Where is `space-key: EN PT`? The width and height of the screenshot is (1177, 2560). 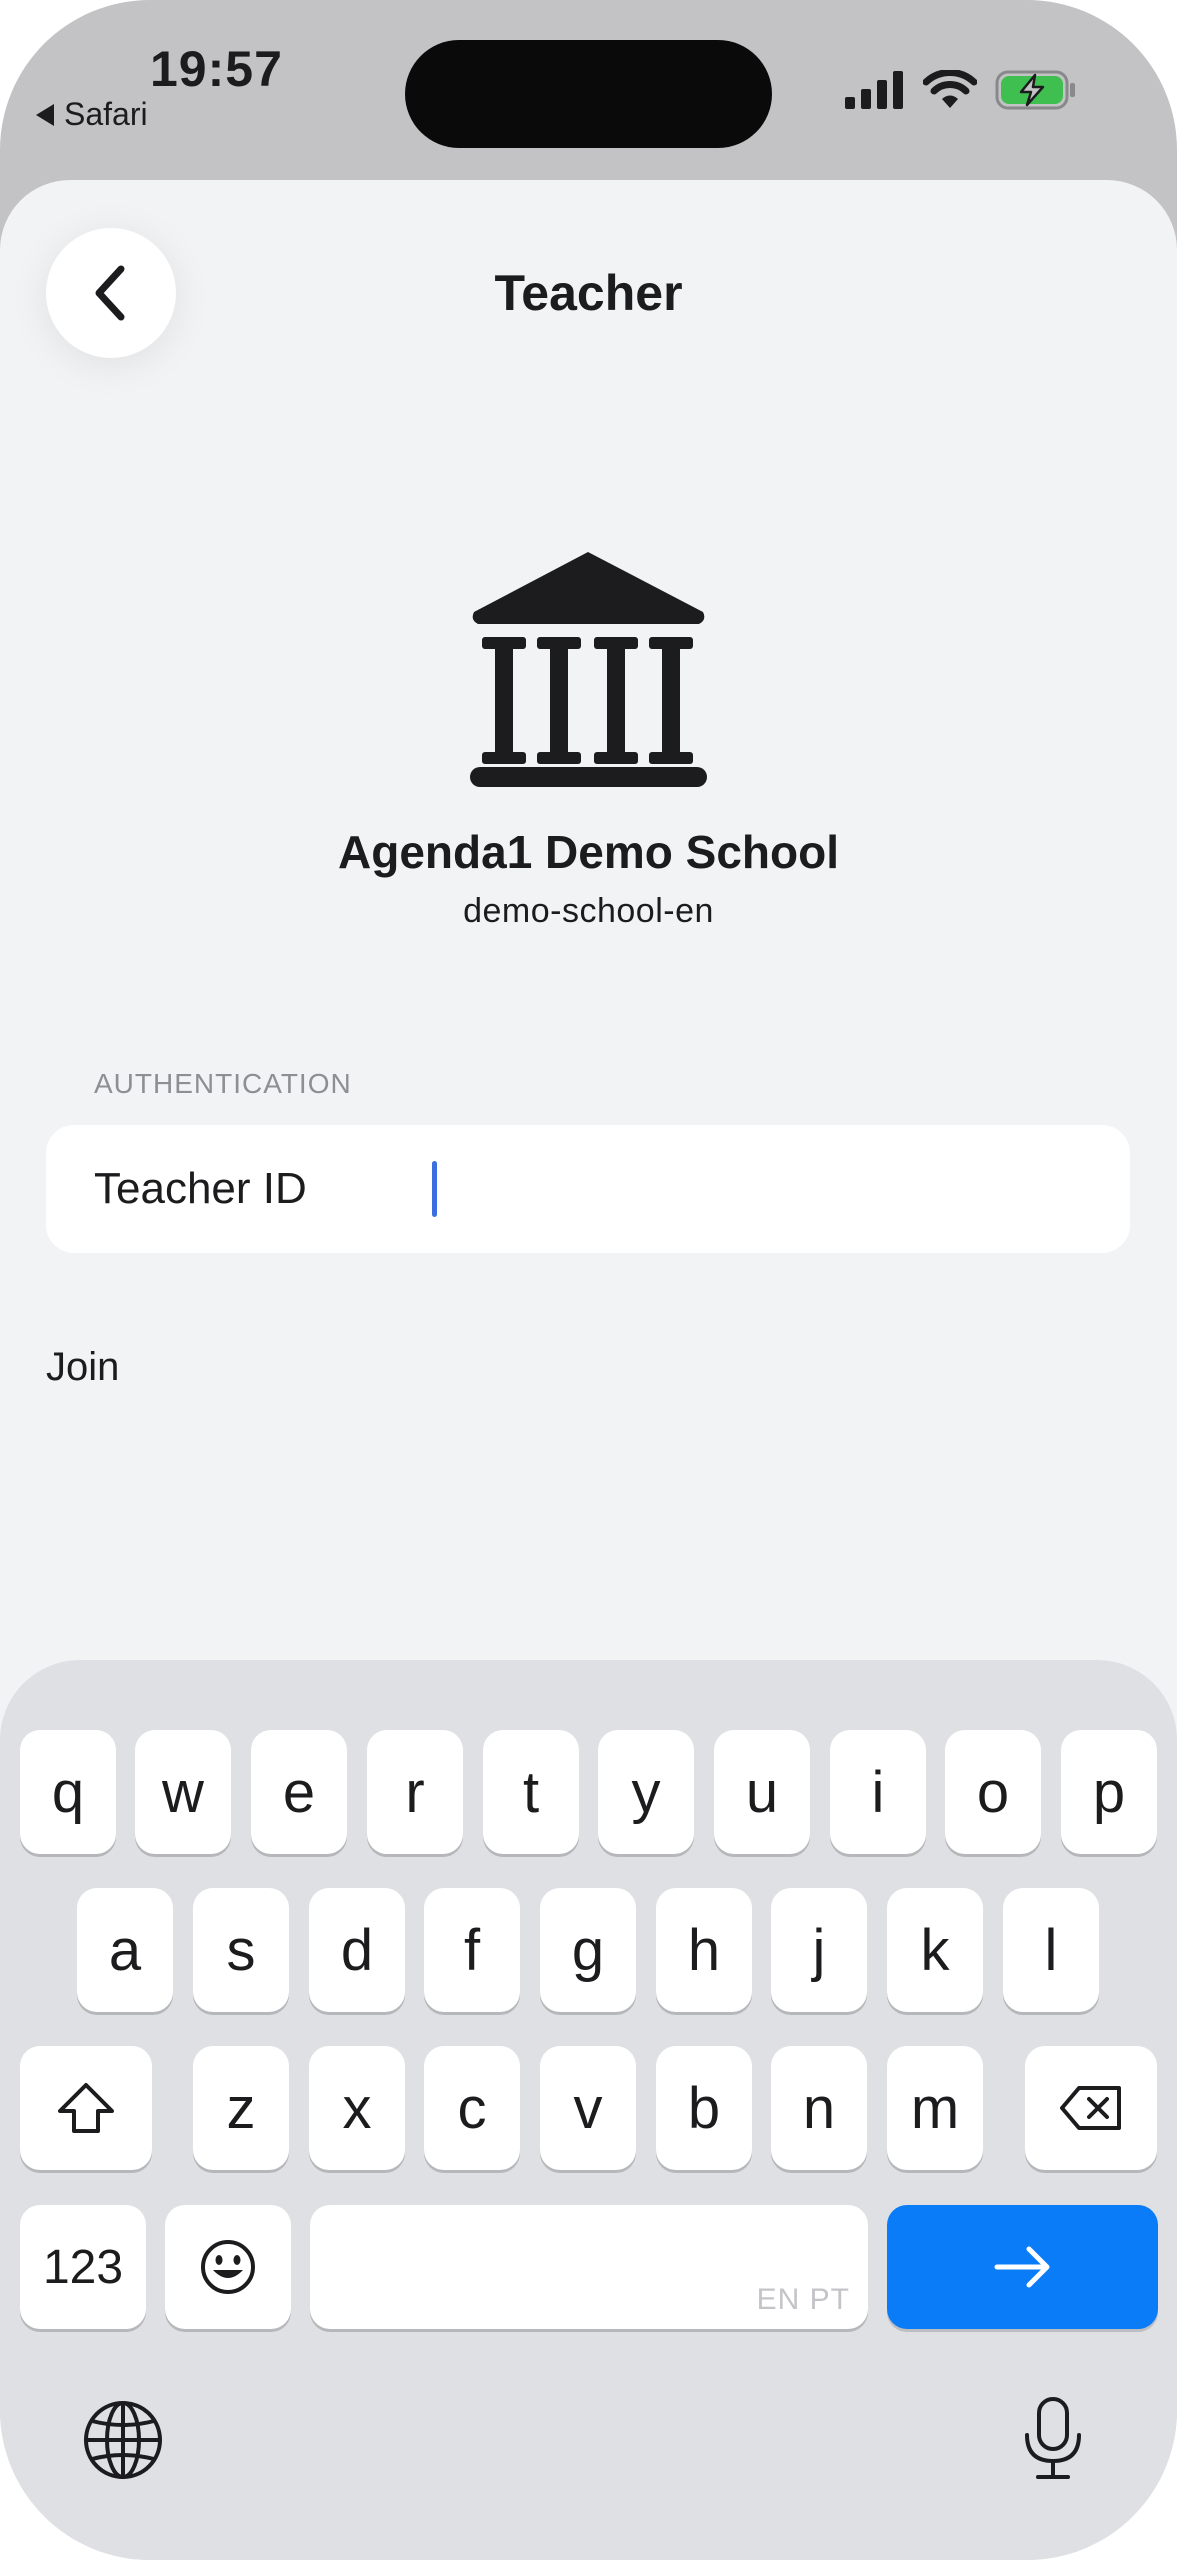
space-key: EN PT is located at coordinates (589, 2267).